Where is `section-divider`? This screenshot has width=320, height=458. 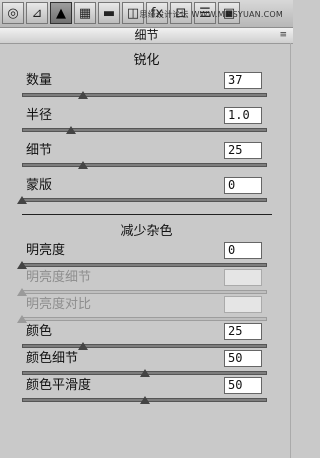
section-divider is located at coordinates (147, 214).